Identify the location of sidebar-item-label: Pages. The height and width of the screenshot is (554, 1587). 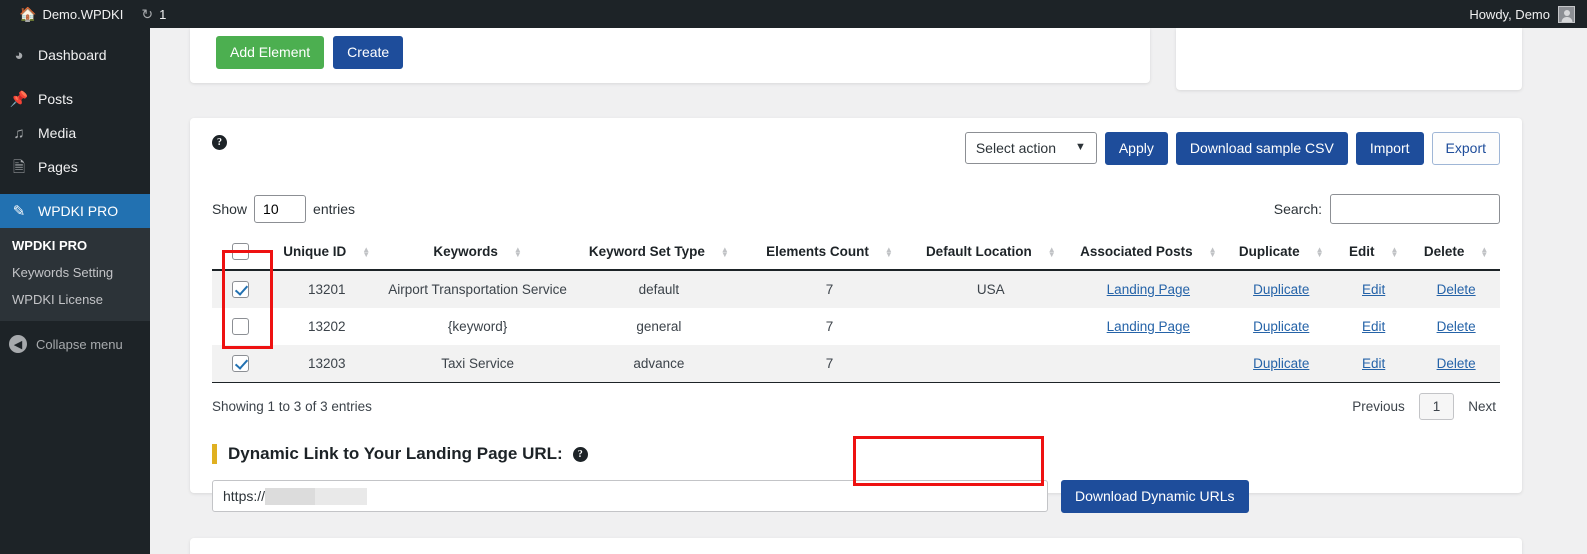
(58, 167).